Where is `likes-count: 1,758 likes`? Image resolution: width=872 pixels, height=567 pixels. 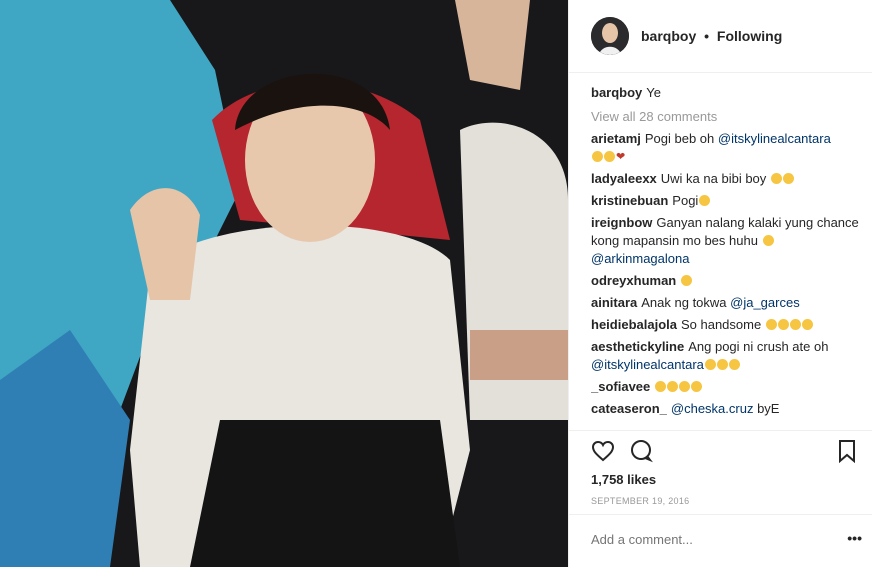
likes-count: 1,758 likes is located at coordinates (623, 479).